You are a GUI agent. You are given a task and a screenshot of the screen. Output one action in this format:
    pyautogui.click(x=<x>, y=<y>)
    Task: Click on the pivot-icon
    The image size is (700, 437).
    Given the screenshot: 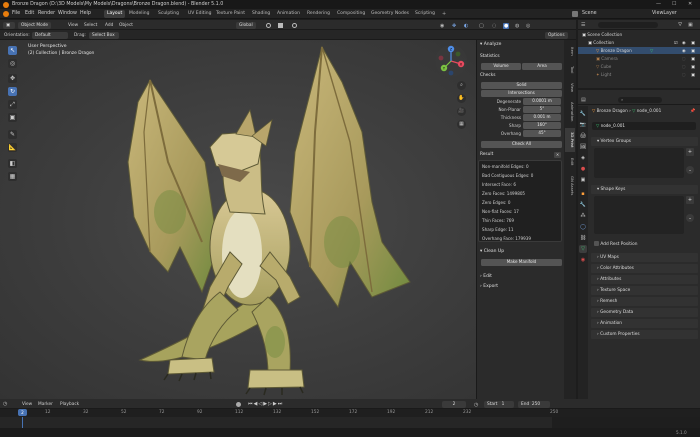 What is the action you would take?
    pyautogui.click(x=268, y=25)
    